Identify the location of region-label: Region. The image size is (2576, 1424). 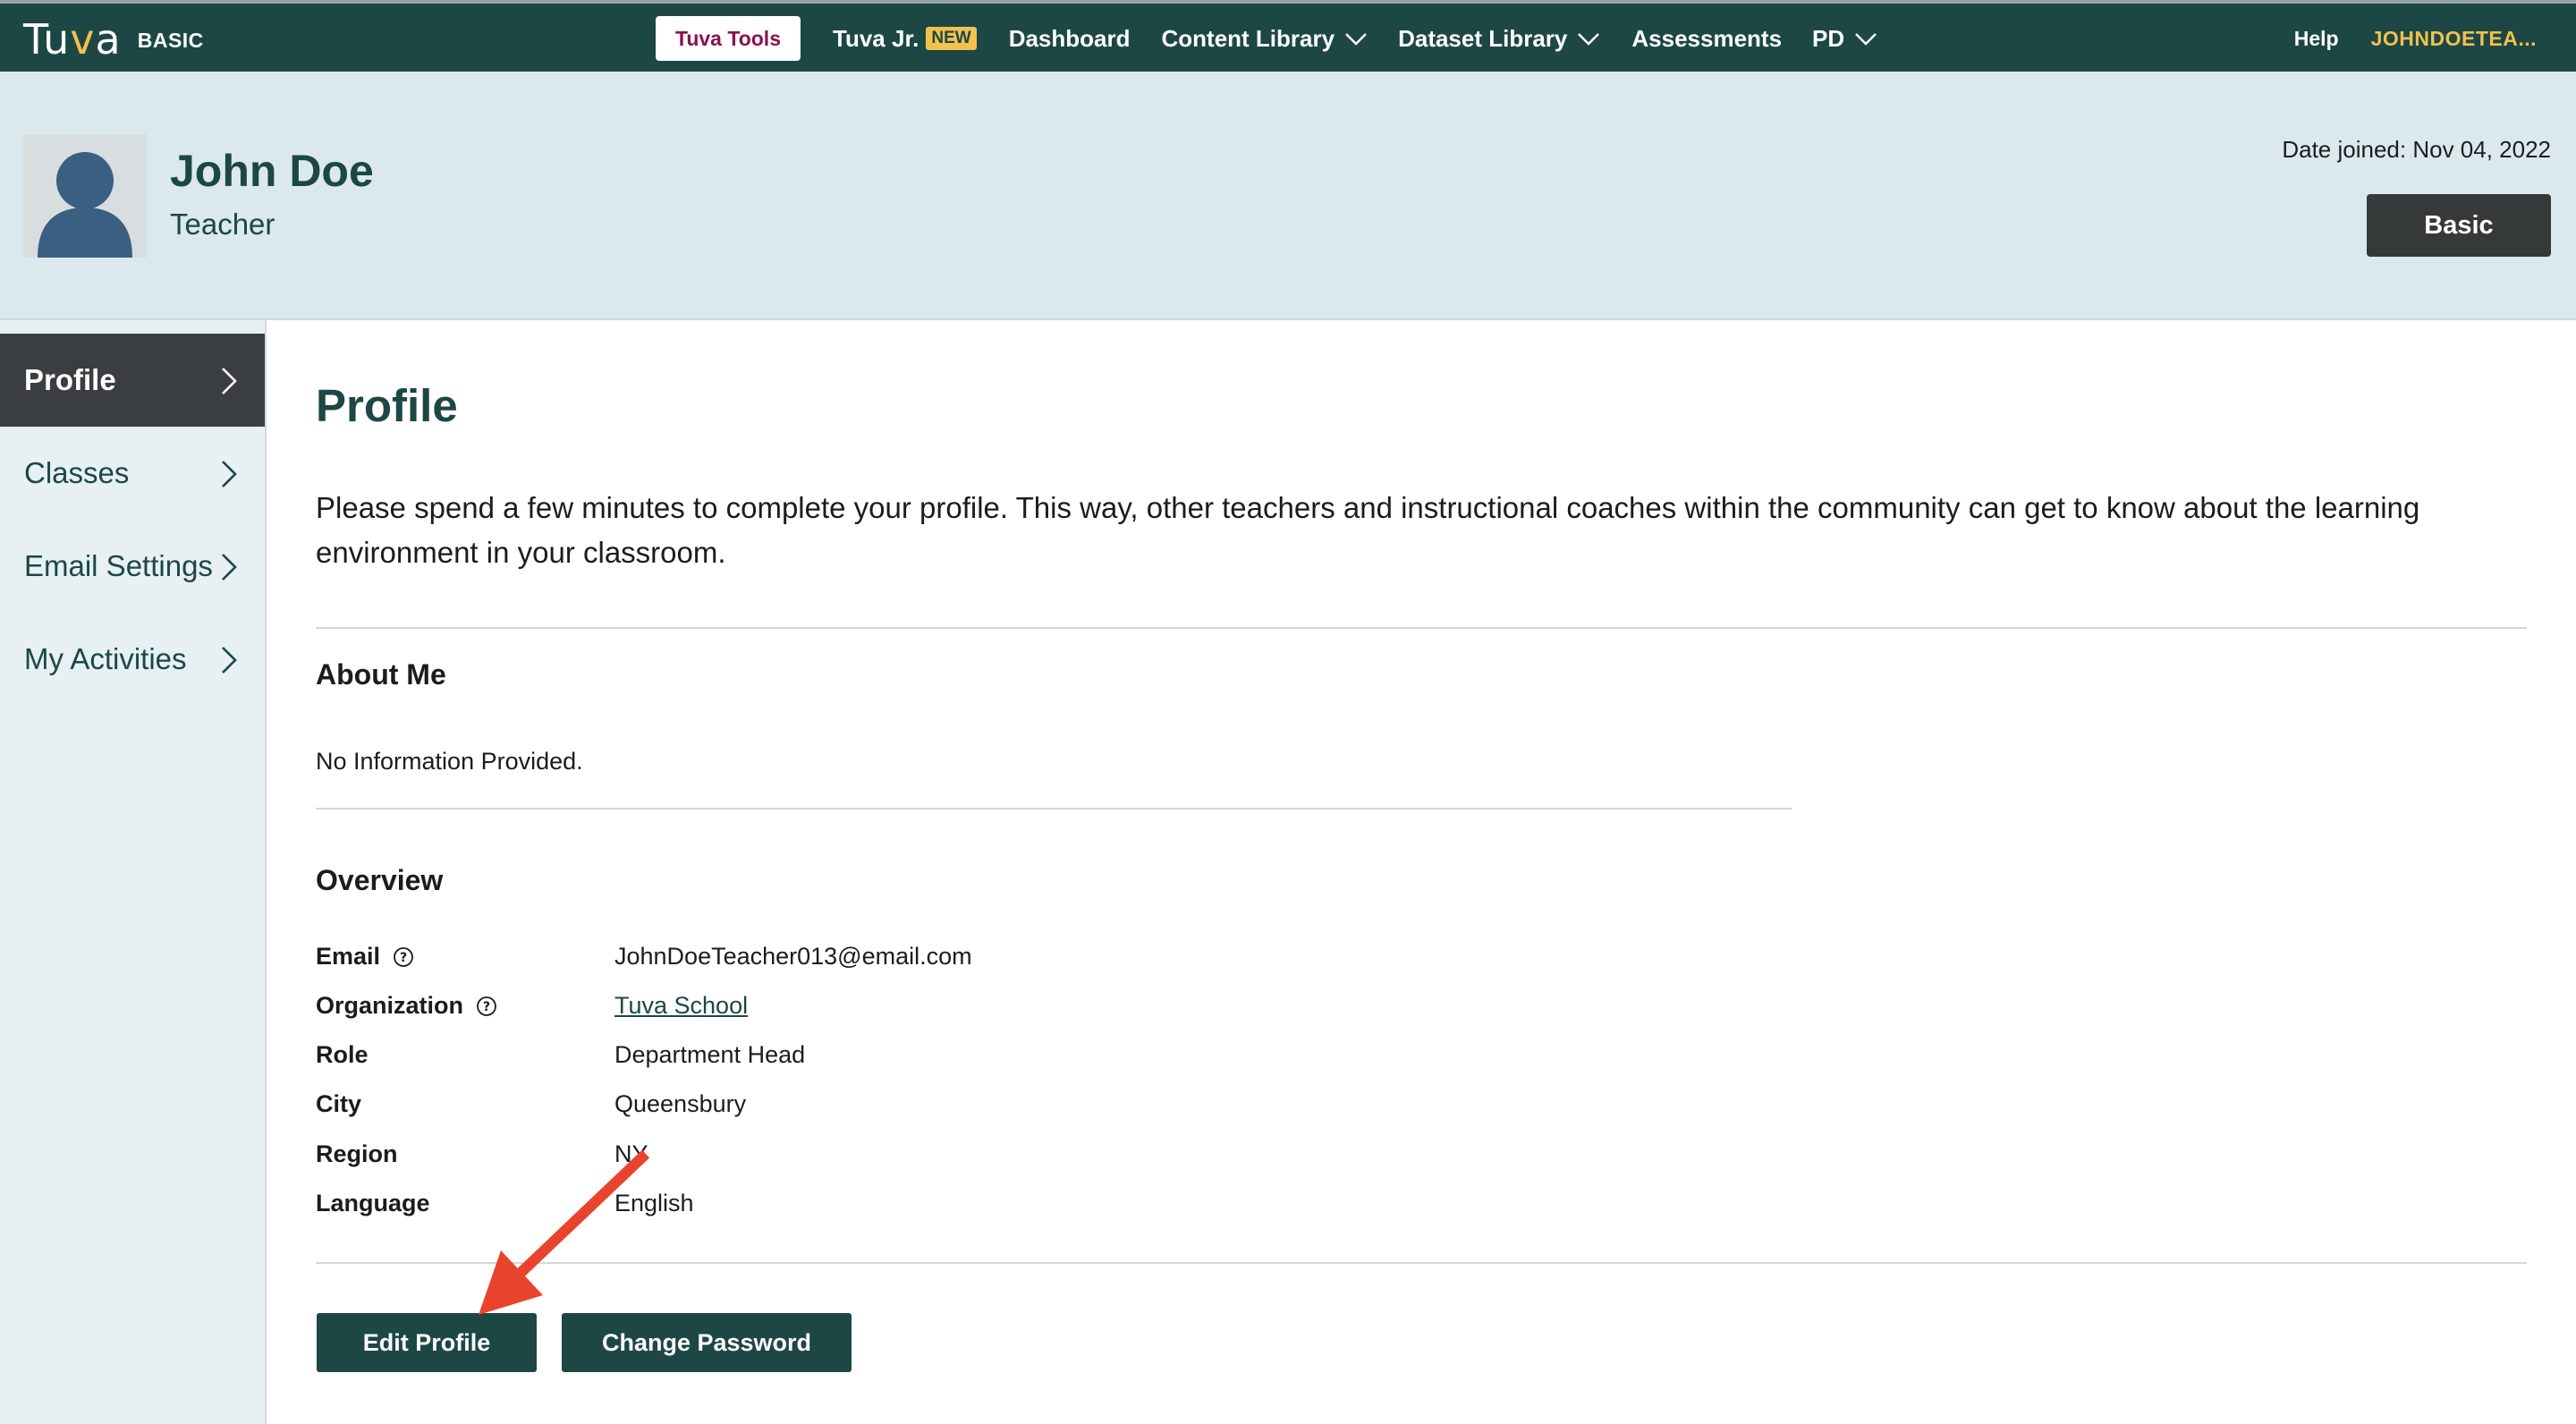
(357, 1153).